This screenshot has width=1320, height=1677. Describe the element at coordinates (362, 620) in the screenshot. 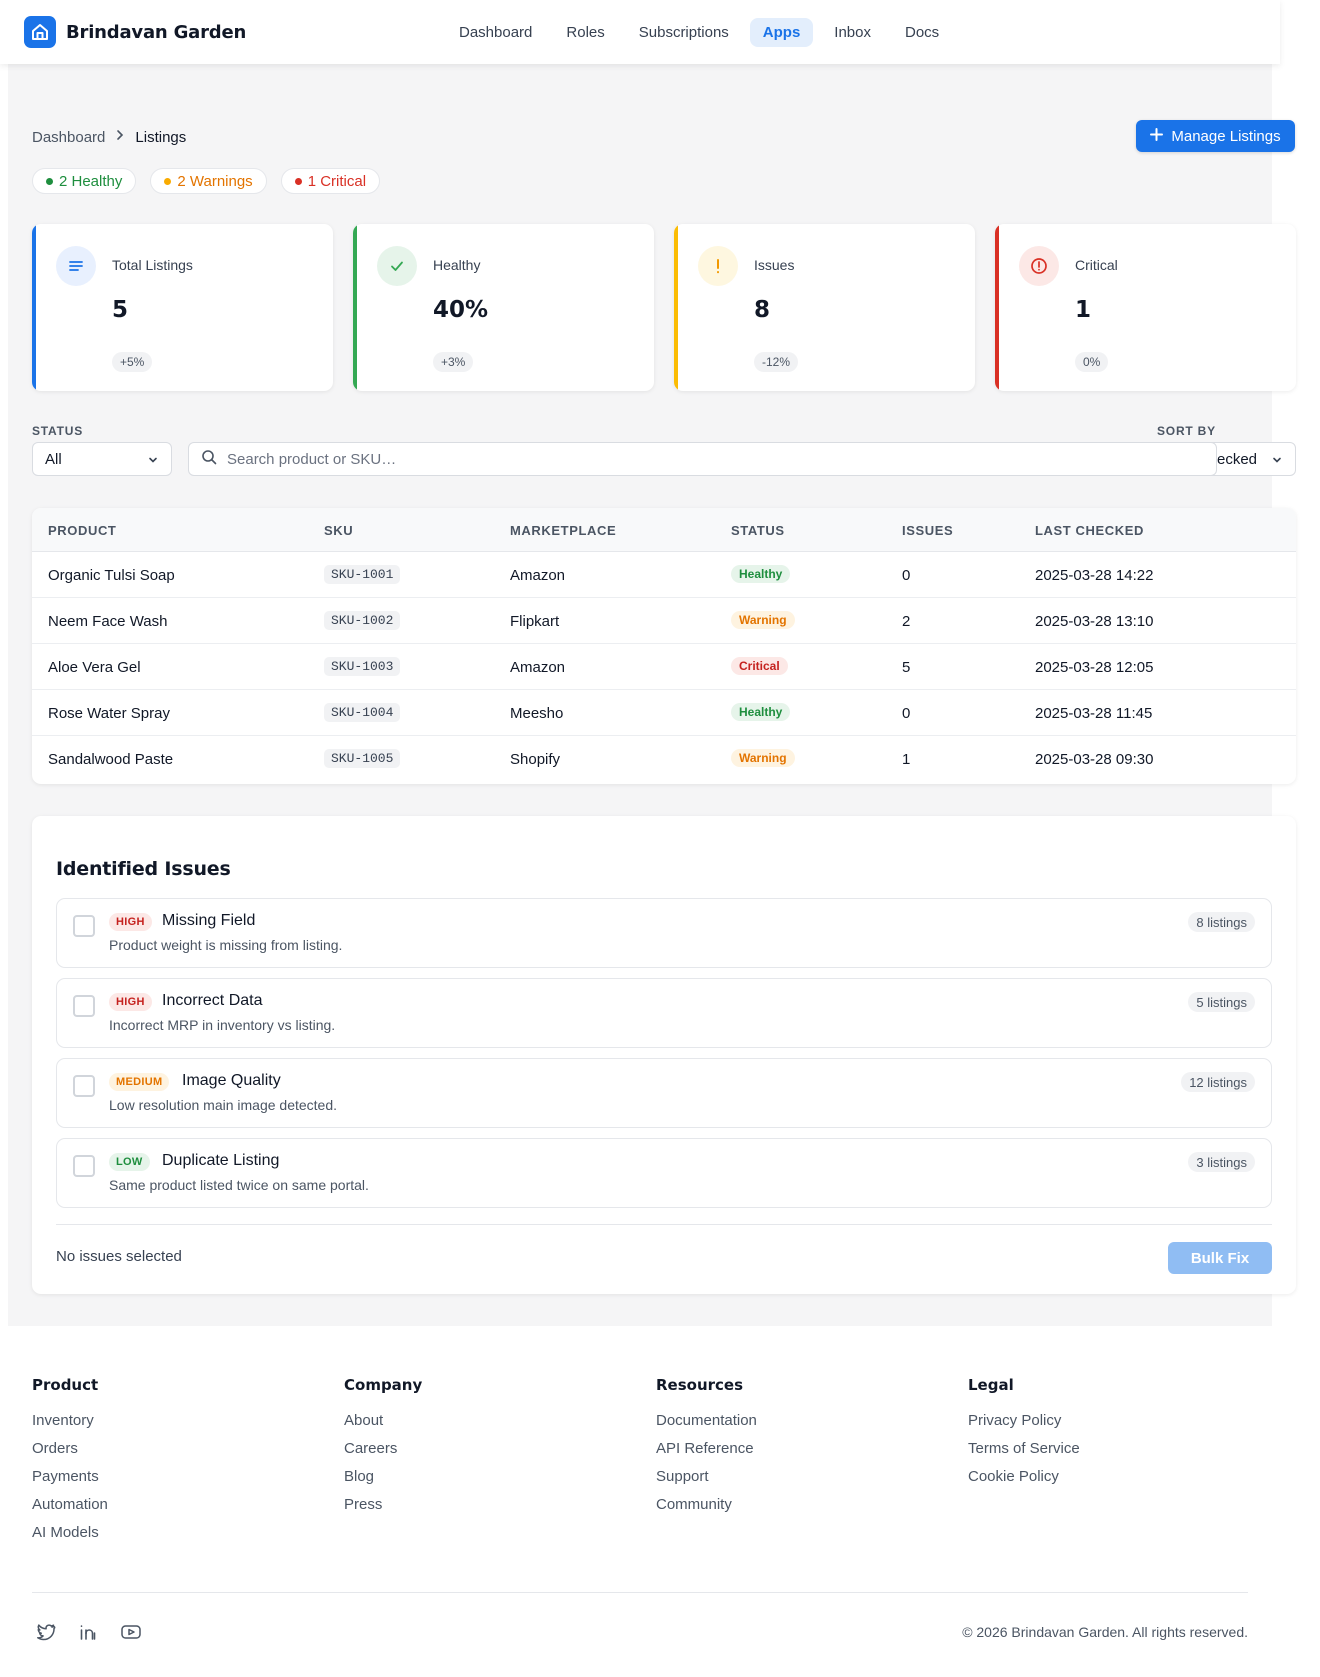

I see `cell-sku: SKU-1002` at that location.